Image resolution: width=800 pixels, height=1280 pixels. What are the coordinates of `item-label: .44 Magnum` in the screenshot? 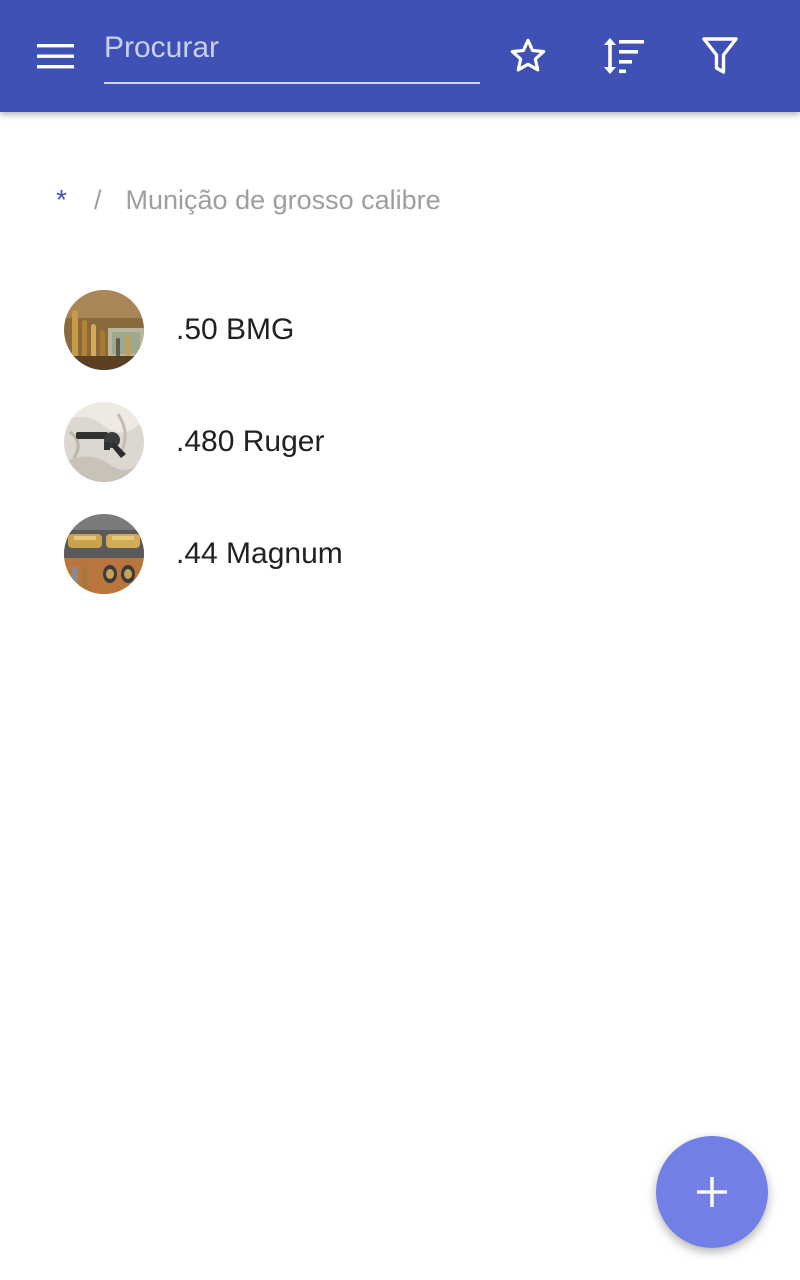 It's located at (259, 553).